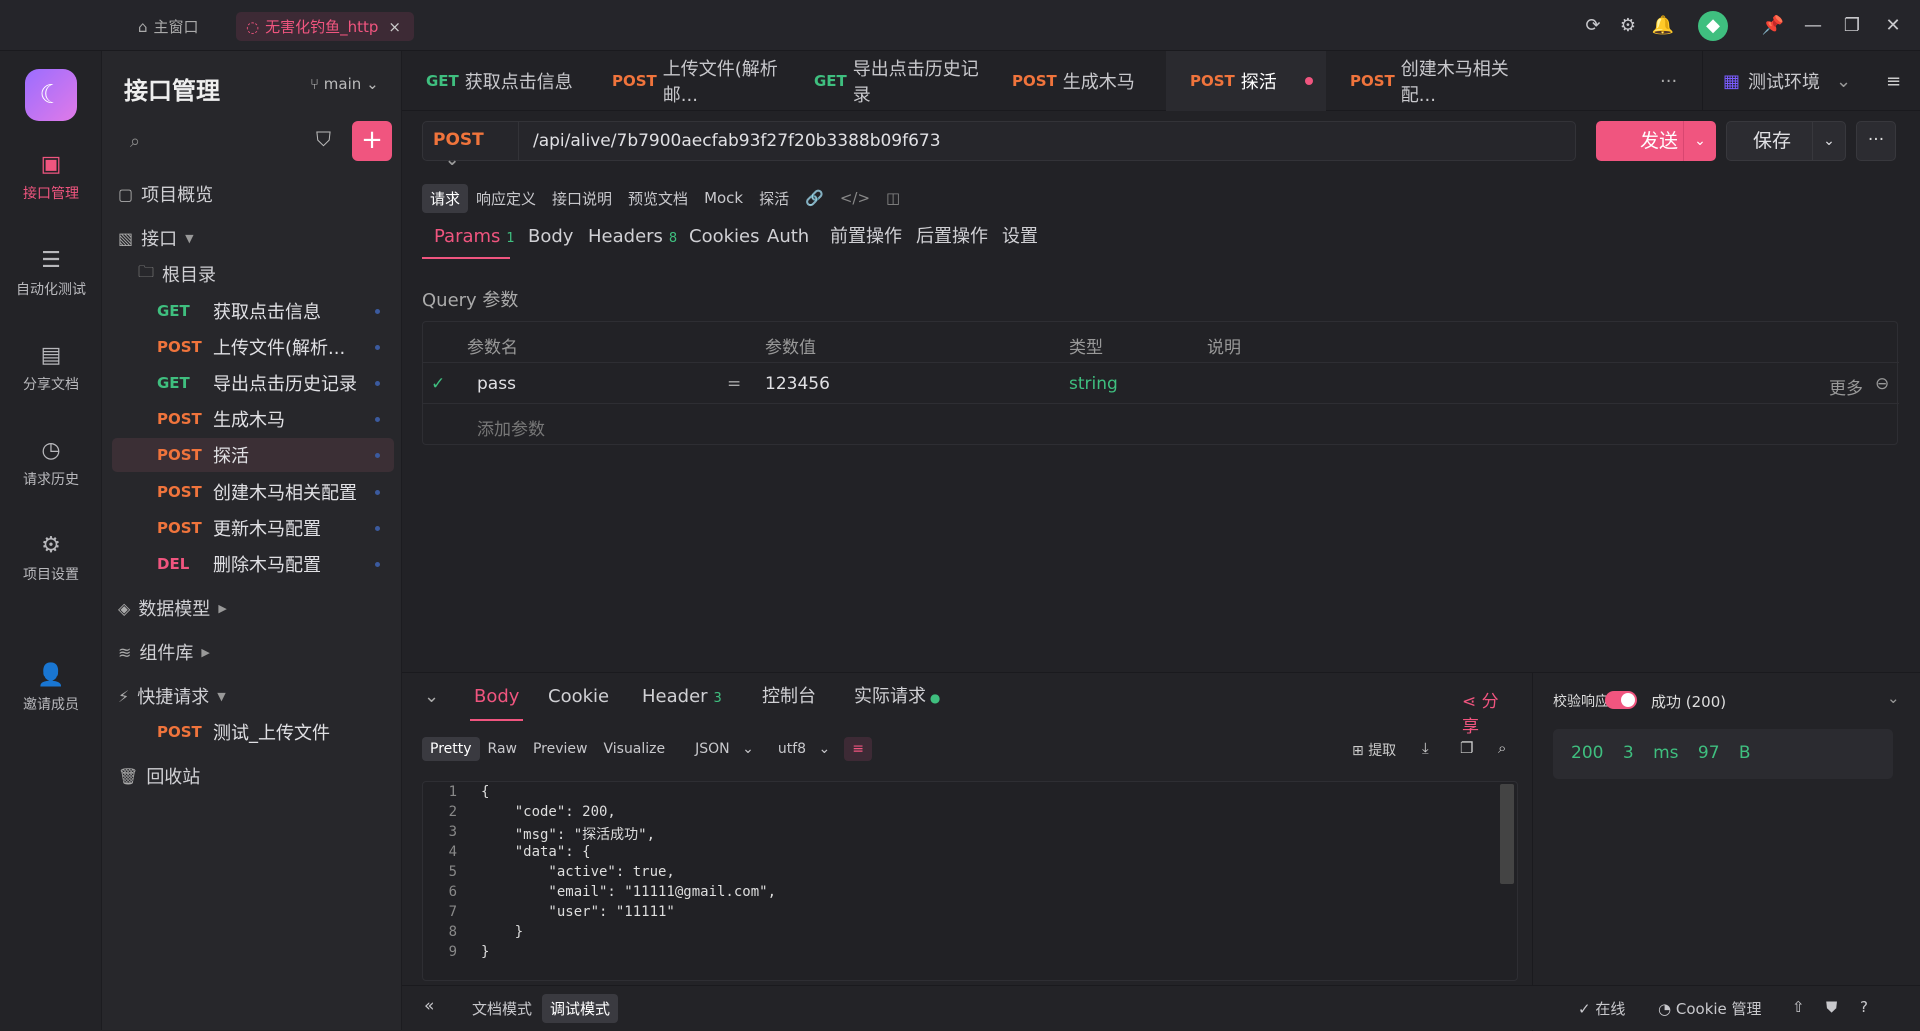 This screenshot has height=1031, width=1920. What do you see at coordinates (344, 84) in the screenshot?
I see `branch-selector: ⑂ main ⌄` at bounding box center [344, 84].